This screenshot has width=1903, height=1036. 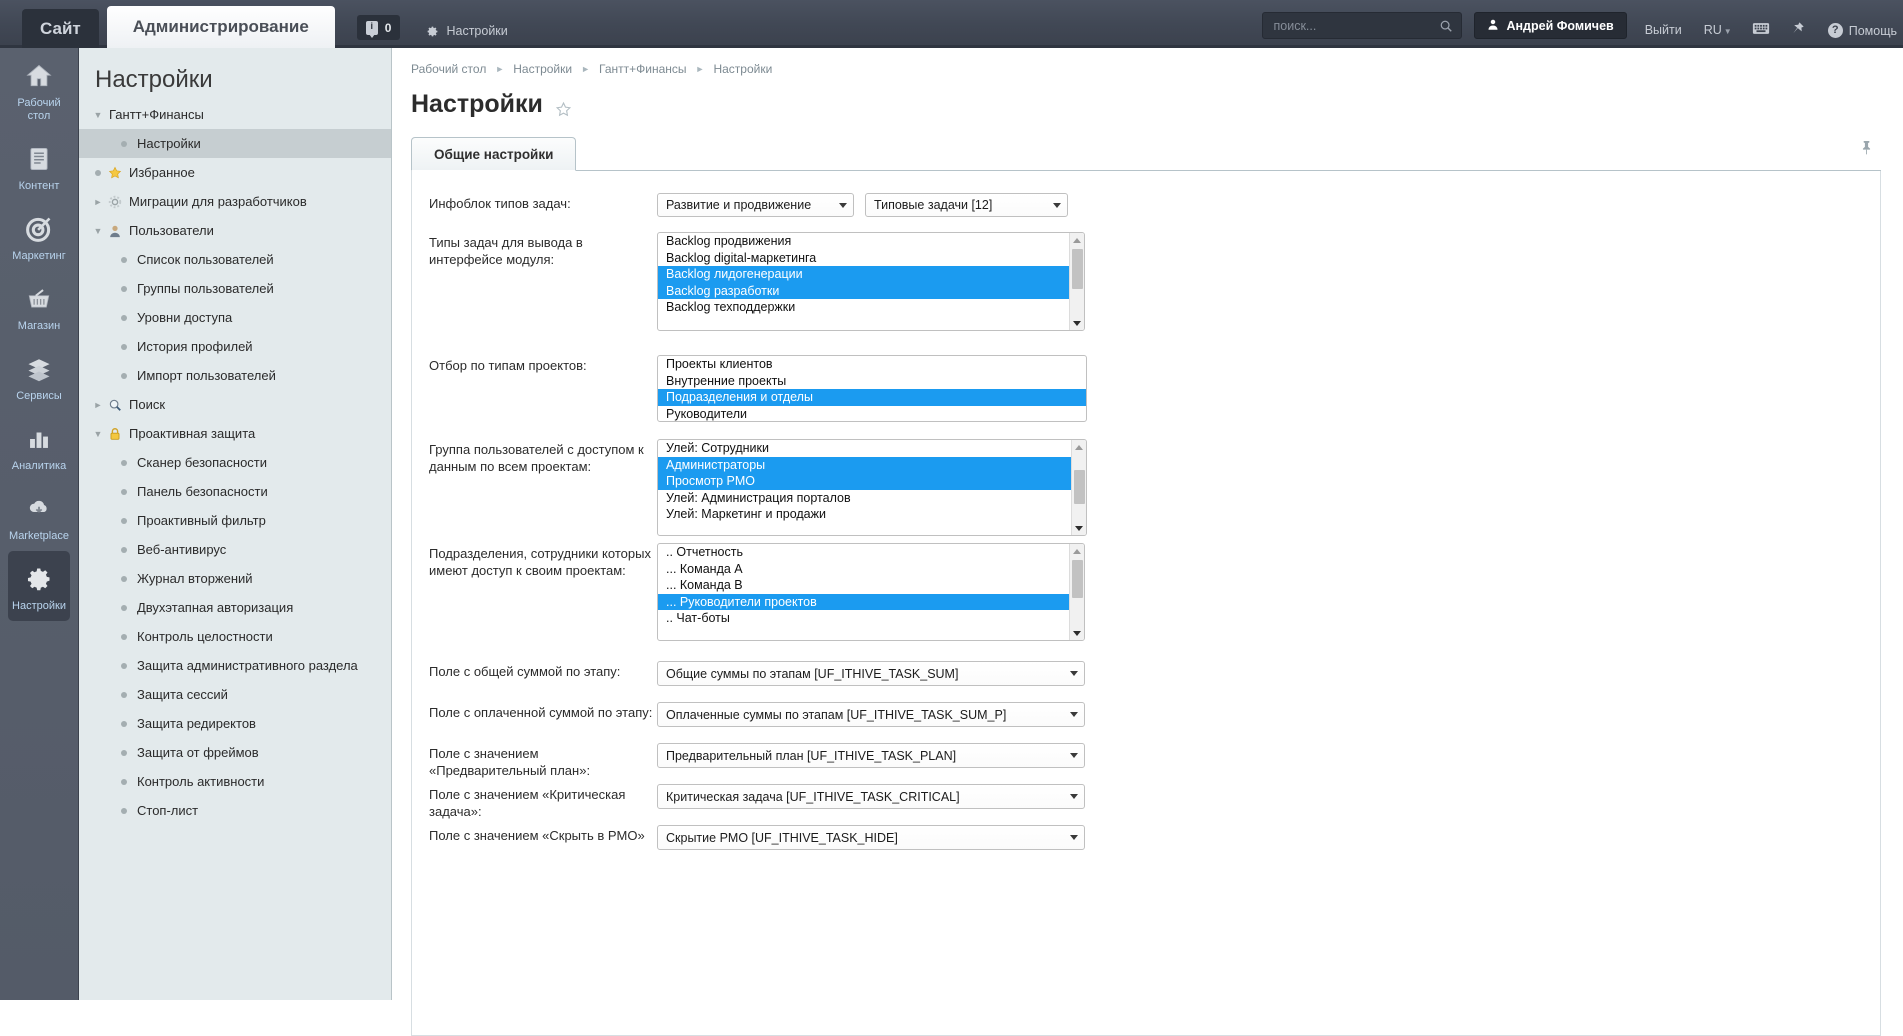 What do you see at coordinates (235, 694) in the screenshot?
I see `sidebar-item-21: Защита сессий` at bounding box center [235, 694].